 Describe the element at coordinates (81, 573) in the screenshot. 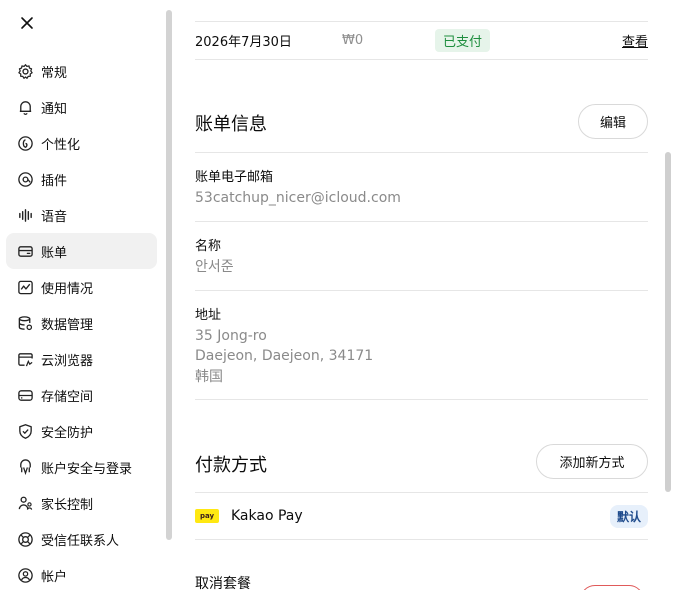

I see `sidebar-item-account: 帐户` at that location.